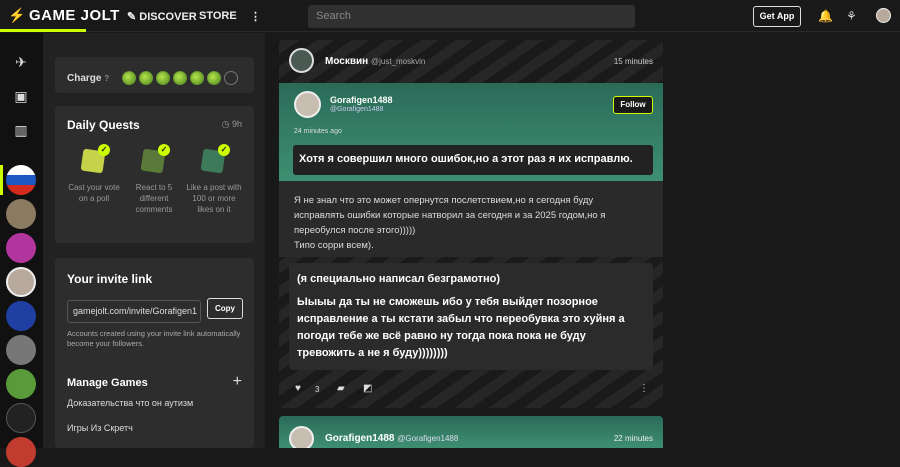  I want to click on post-handle: @Gorafigen1488, so click(428, 438).